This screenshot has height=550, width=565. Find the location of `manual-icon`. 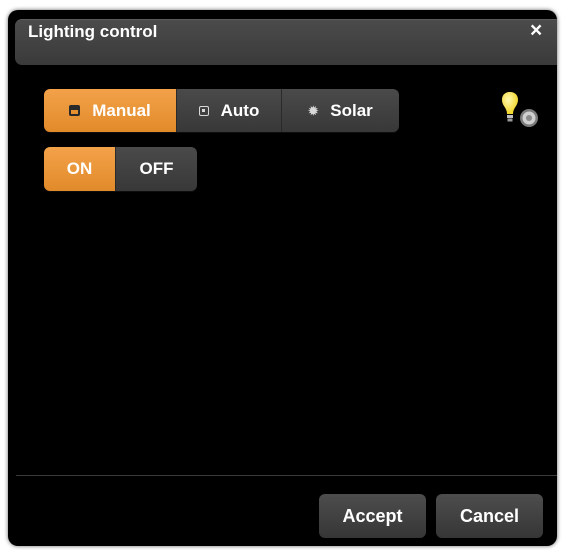

manual-icon is located at coordinates (75, 110).